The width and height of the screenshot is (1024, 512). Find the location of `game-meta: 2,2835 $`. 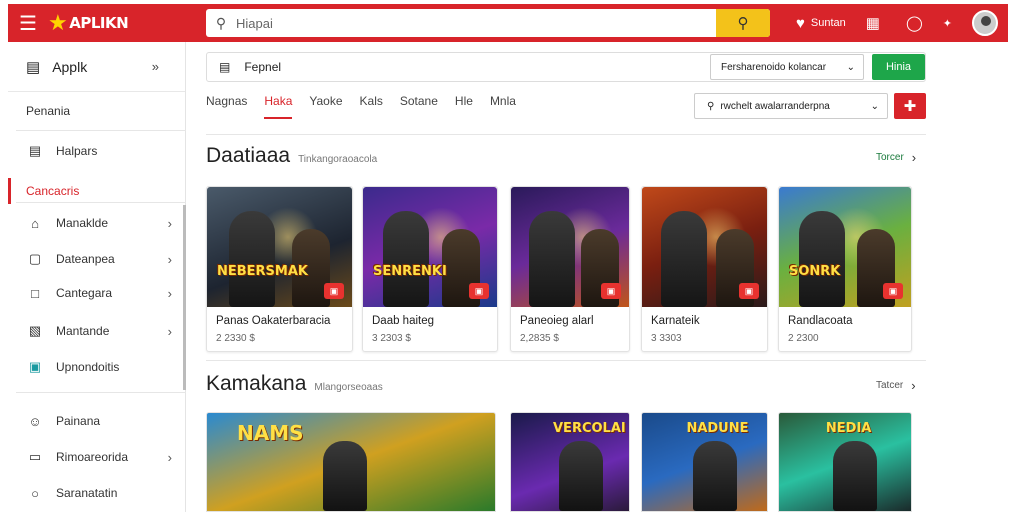

game-meta: 2,2835 $ is located at coordinates (539, 338).